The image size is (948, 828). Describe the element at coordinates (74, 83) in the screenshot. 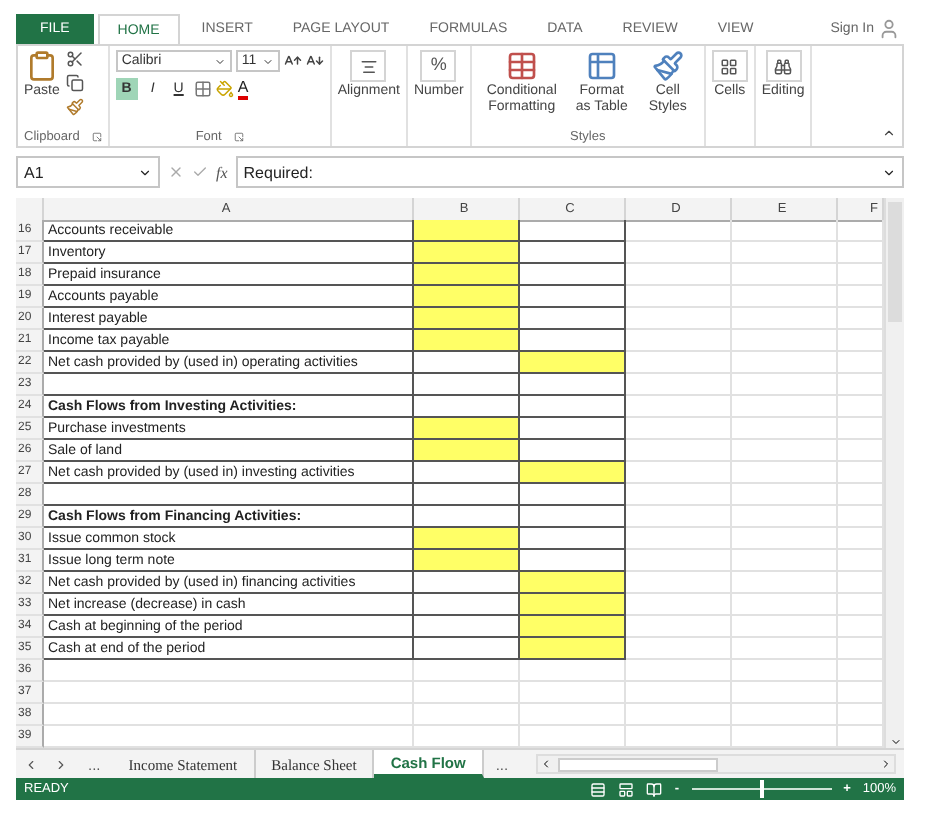

I see `copy-icon` at that location.